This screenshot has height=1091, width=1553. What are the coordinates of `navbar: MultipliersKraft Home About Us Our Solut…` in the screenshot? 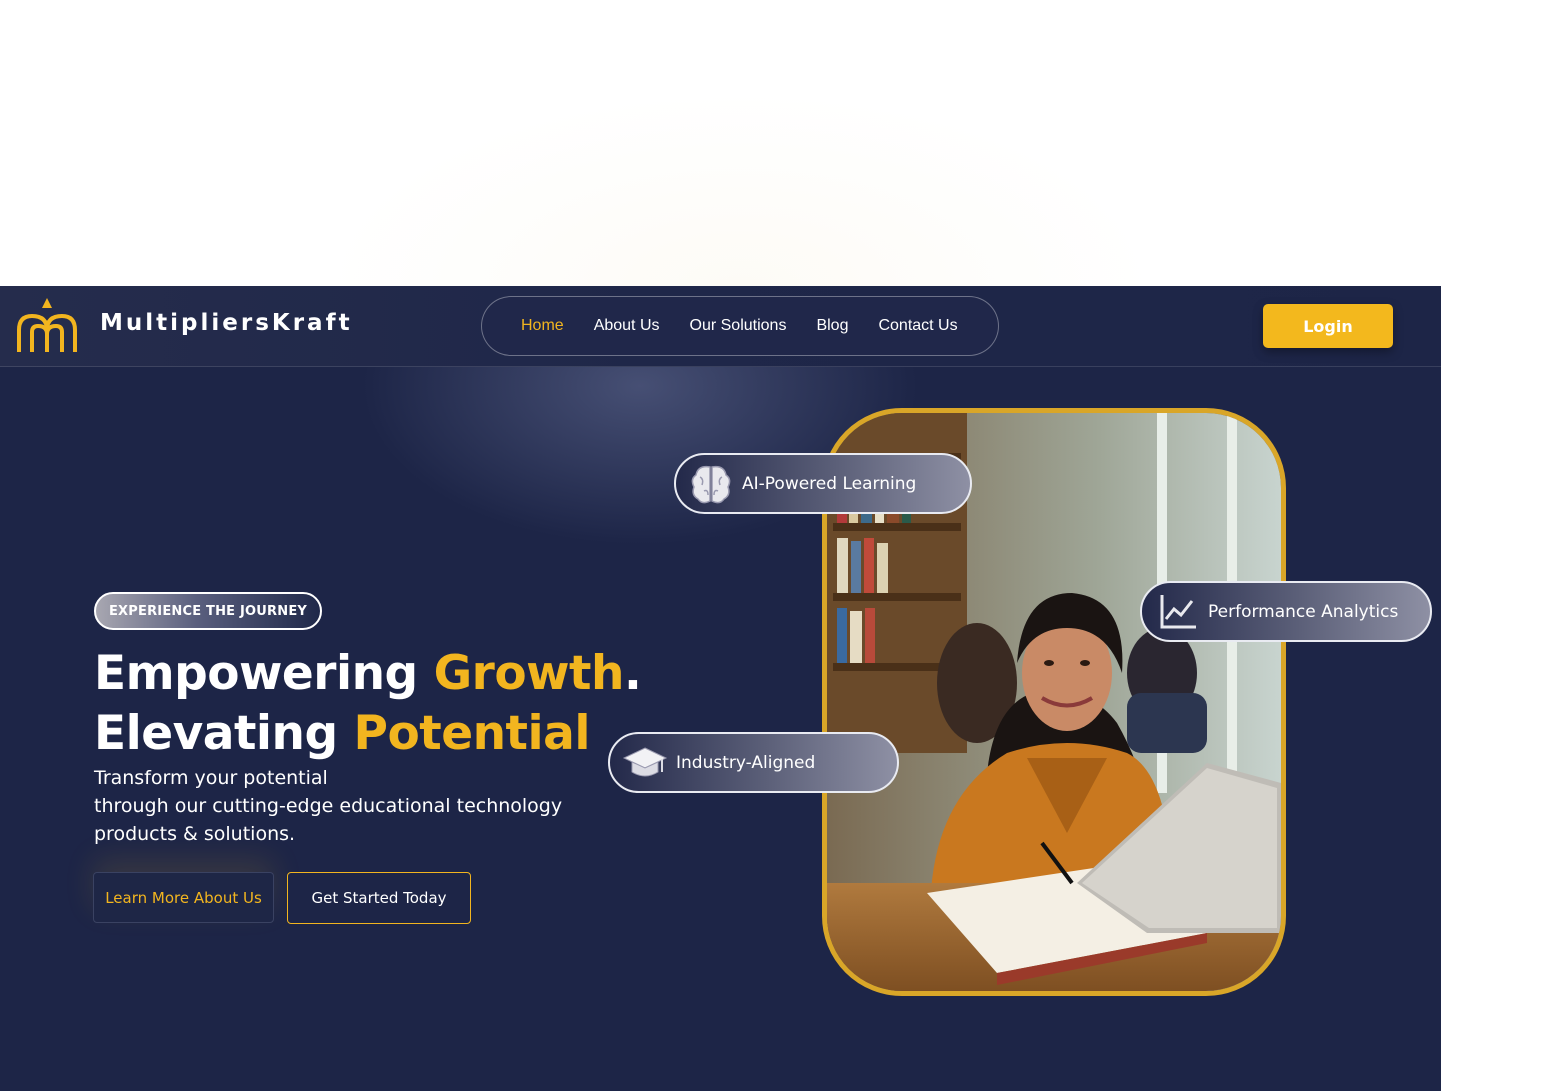 It's located at (720, 326).